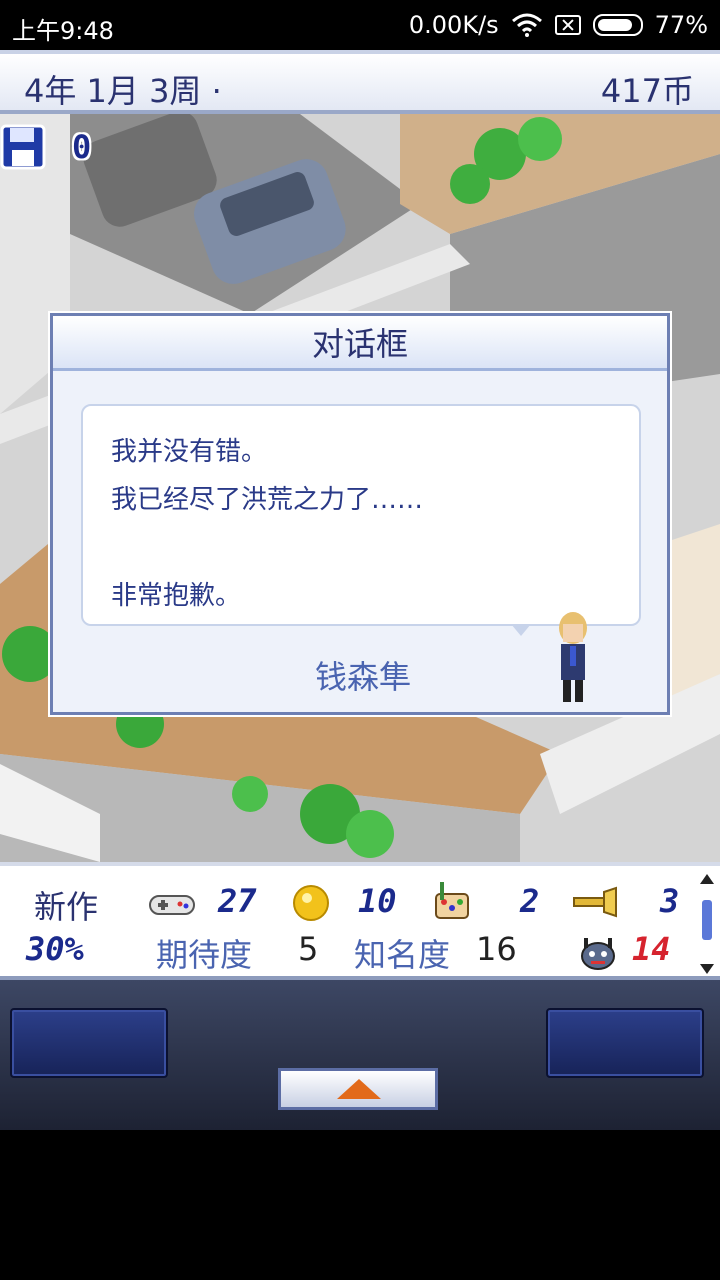  What do you see at coordinates (123, 91) in the screenshot?
I see `game-date: 4年 1月 3周 ·` at bounding box center [123, 91].